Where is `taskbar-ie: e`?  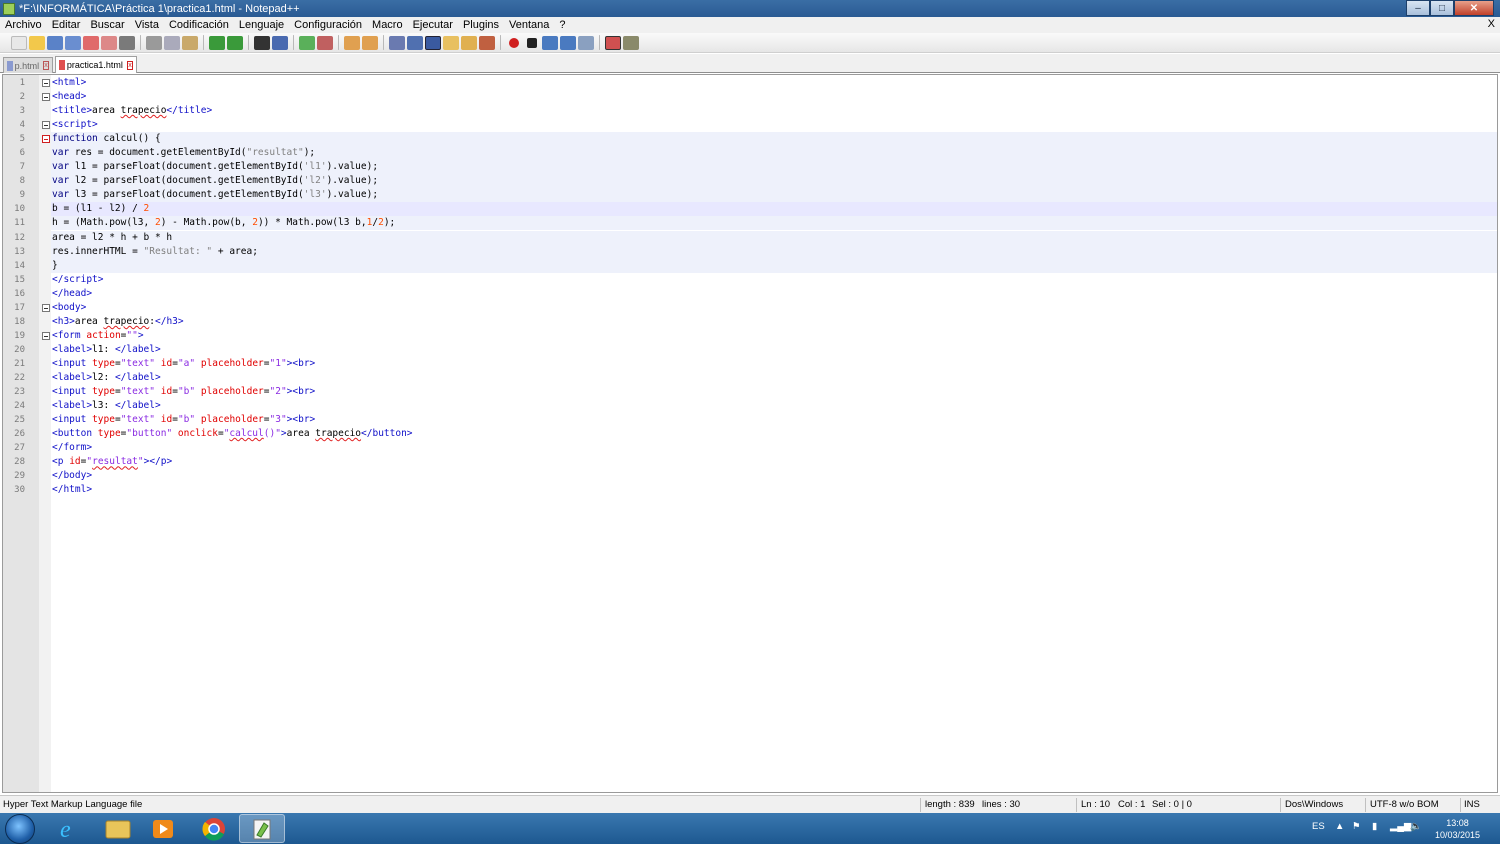 taskbar-ie: e is located at coordinates (69, 828).